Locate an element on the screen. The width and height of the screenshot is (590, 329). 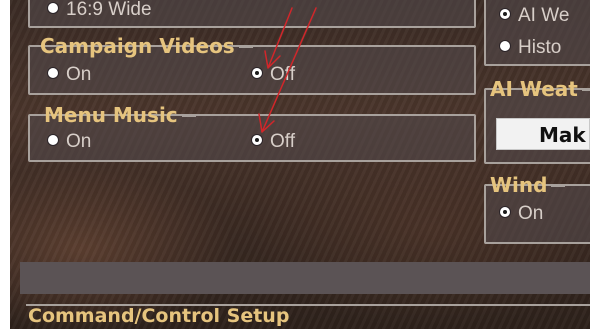
menu-music-on: On is located at coordinates (69, 142).